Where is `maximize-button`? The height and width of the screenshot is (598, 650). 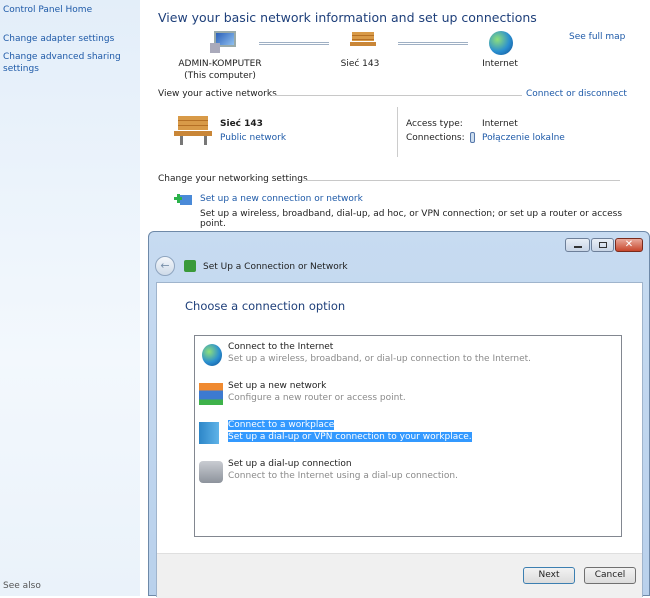 maximize-button is located at coordinates (602, 245).